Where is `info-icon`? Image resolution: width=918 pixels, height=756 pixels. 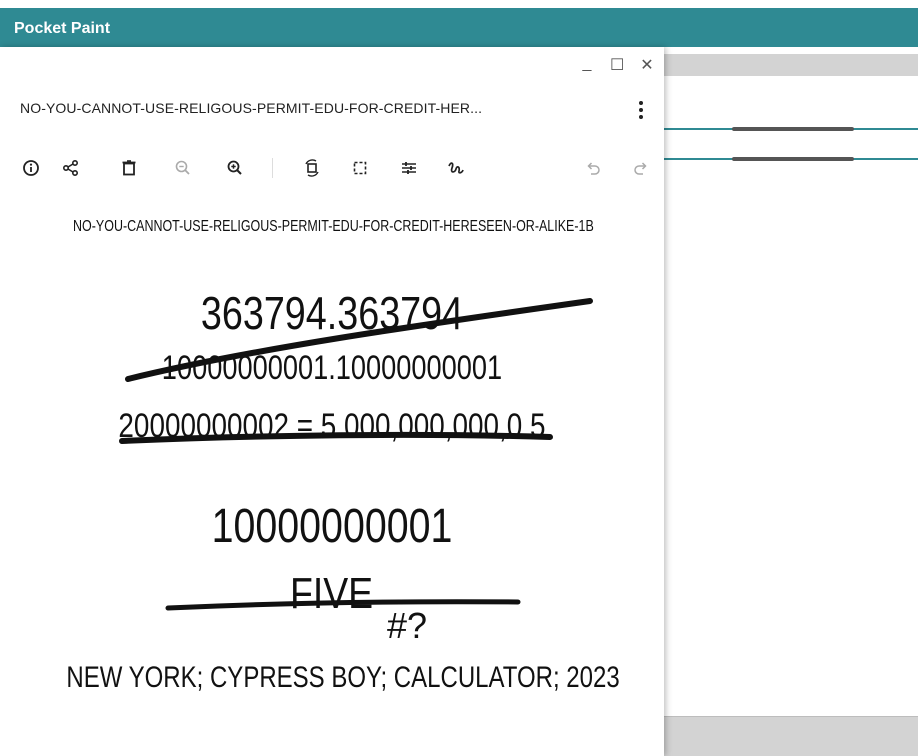 info-icon is located at coordinates (31, 168).